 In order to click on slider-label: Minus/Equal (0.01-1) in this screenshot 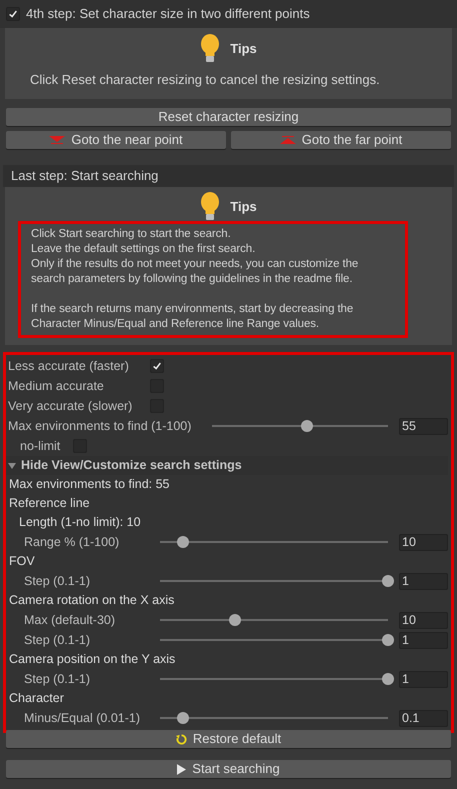, I will do `click(83, 718)`.